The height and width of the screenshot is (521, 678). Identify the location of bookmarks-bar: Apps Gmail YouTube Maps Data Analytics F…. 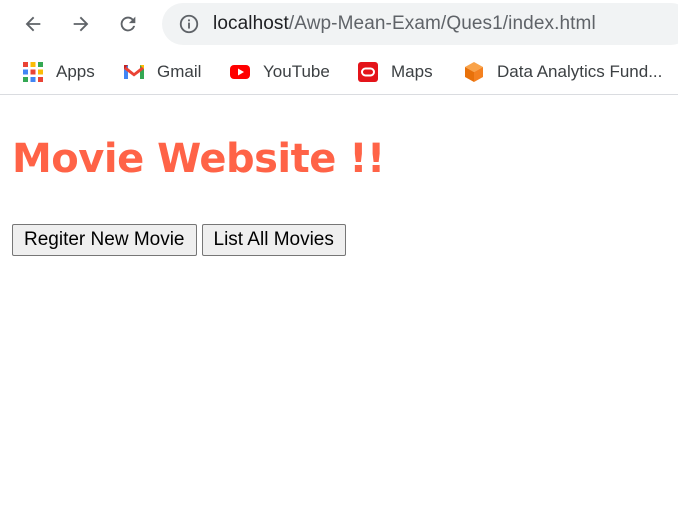
(339, 72).